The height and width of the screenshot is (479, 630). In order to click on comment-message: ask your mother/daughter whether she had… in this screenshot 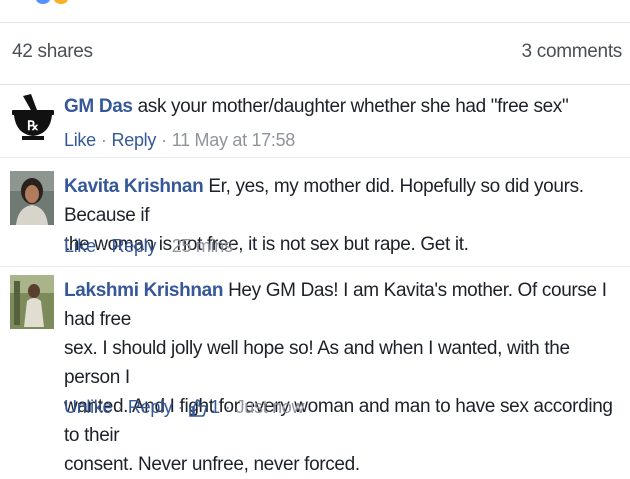, I will do `click(353, 106)`.